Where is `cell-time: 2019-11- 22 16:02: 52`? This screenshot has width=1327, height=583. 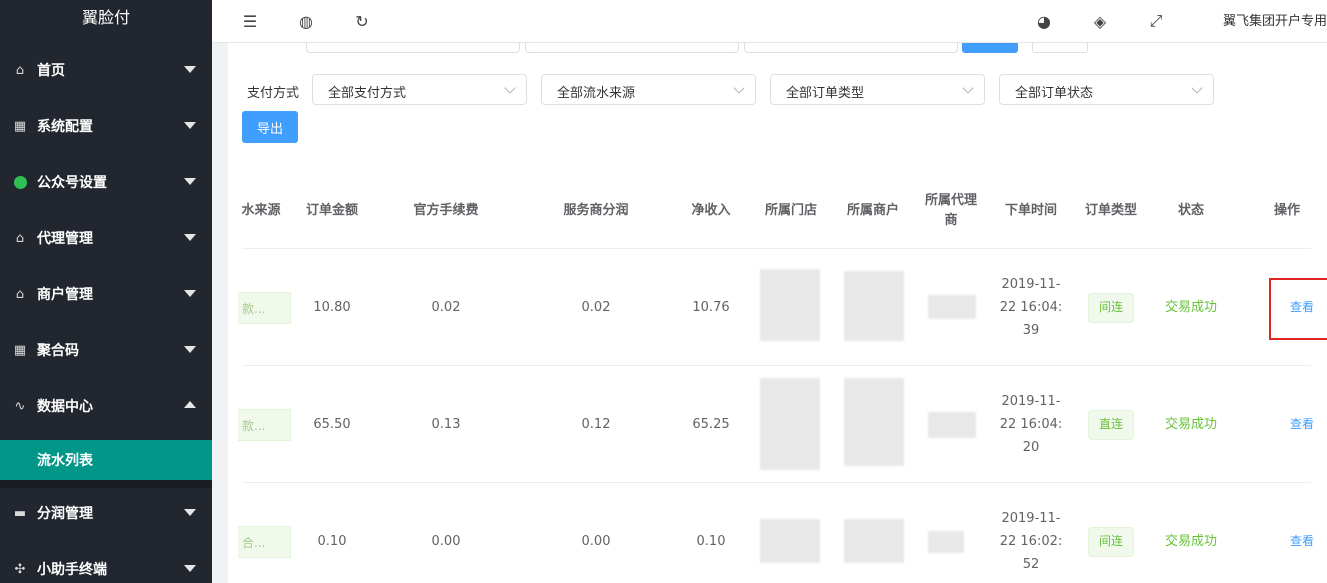
cell-time: 2019-11- 22 16:02: 52 is located at coordinates (1031, 541).